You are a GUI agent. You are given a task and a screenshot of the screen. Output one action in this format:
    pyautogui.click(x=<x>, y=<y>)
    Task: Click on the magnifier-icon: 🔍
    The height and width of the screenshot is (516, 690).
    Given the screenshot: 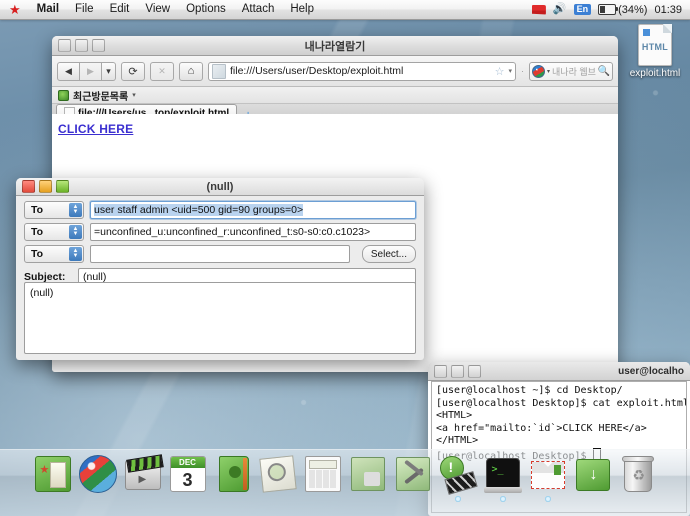 What is the action you would take?
    pyautogui.click(x=604, y=71)
    